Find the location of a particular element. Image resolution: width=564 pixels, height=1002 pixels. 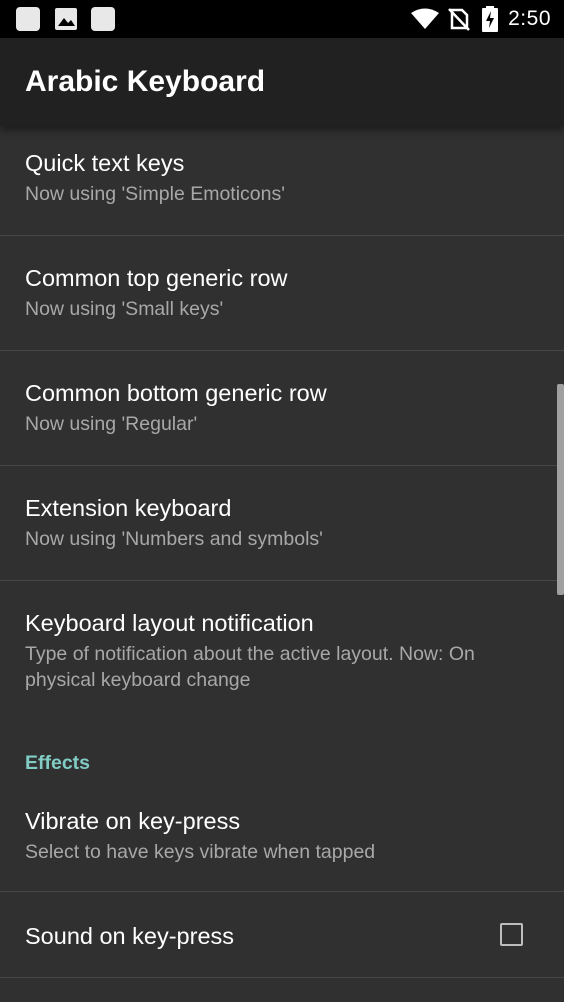

battery-charging-icon is located at coordinates (490, 19).